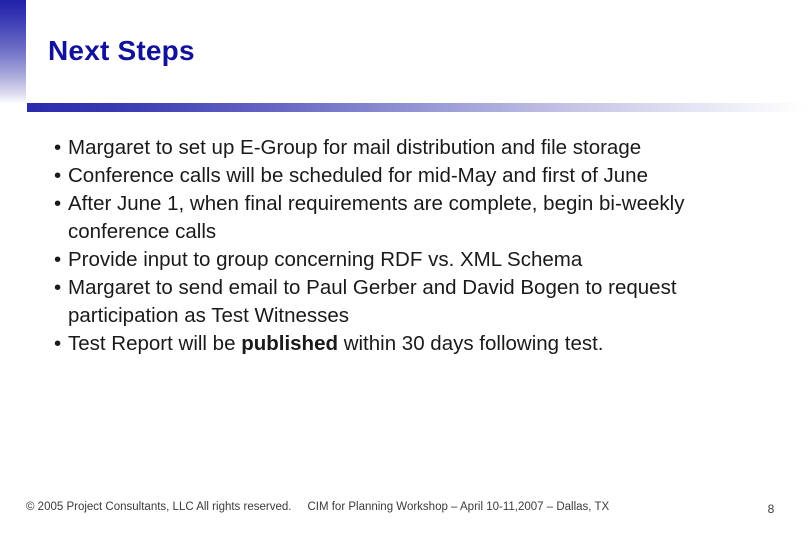 This screenshot has height=540, width=810. Describe the element at coordinates (13, 52) in the screenshot. I see `left-accent-gradient-bar` at that location.